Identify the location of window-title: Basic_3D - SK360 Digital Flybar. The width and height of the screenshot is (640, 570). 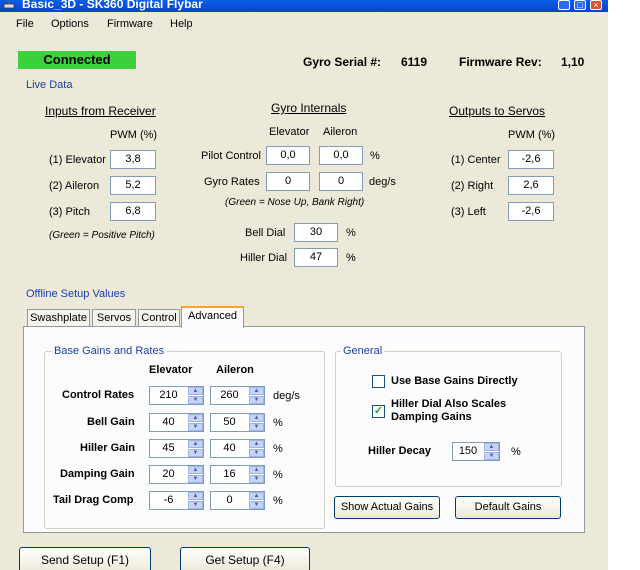
(112, 5).